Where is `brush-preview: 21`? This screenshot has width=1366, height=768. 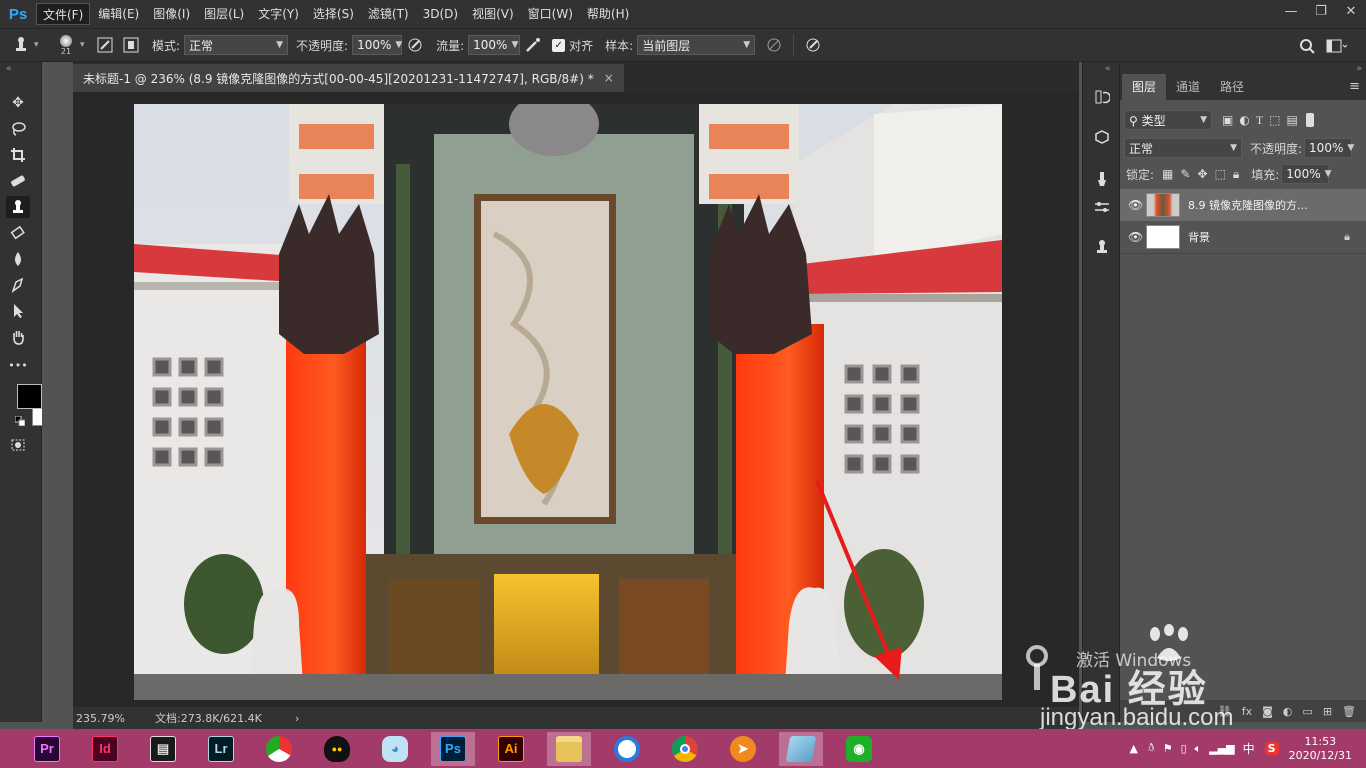 brush-preview: 21 is located at coordinates (66, 45).